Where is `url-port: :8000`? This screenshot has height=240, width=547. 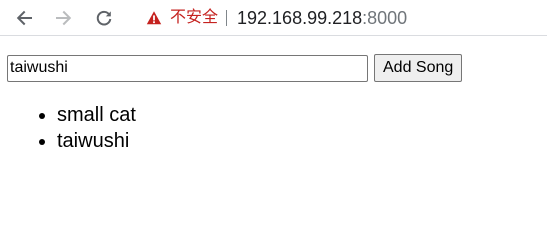 url-port: :8000 is located at coordinates (385, 18).